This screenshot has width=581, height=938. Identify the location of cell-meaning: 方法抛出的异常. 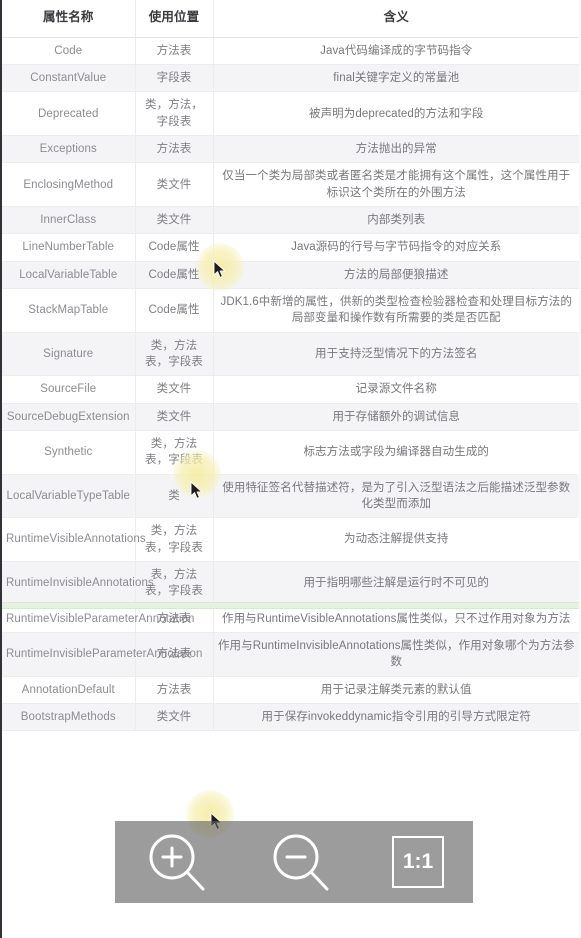
(396, 149).